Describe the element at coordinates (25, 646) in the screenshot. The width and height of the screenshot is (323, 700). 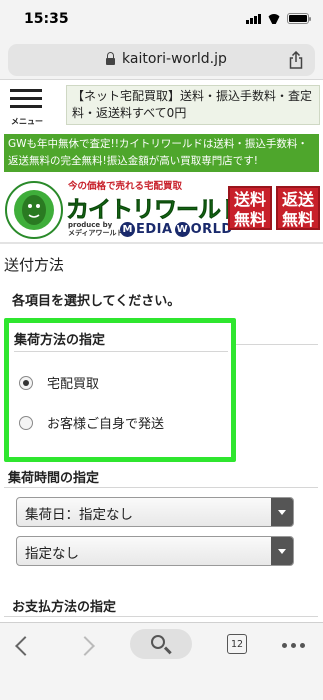
I see `back-arrow-icon` at that location.